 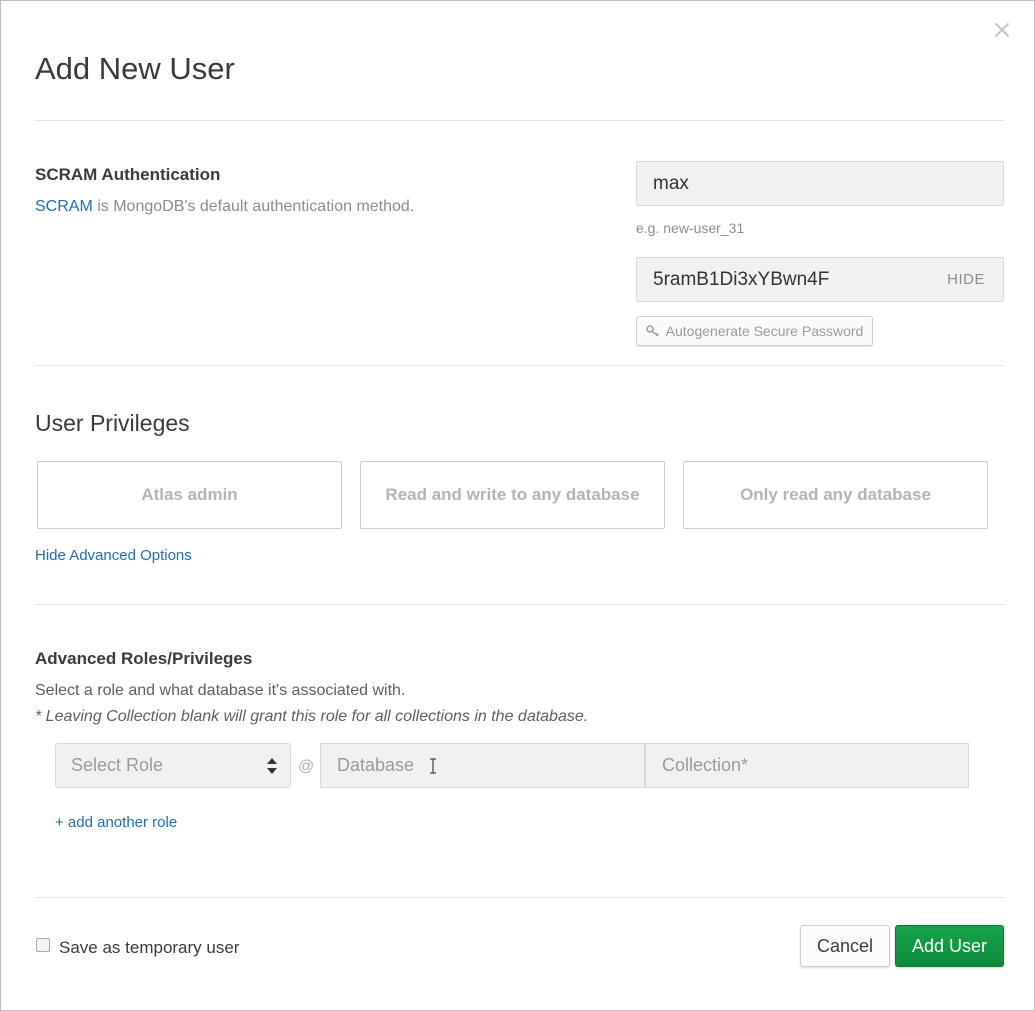 What do you see at coordinates (807, 765) in the screenshot?
I see `collection-input: Collection*` at bounding box center [807, 765].